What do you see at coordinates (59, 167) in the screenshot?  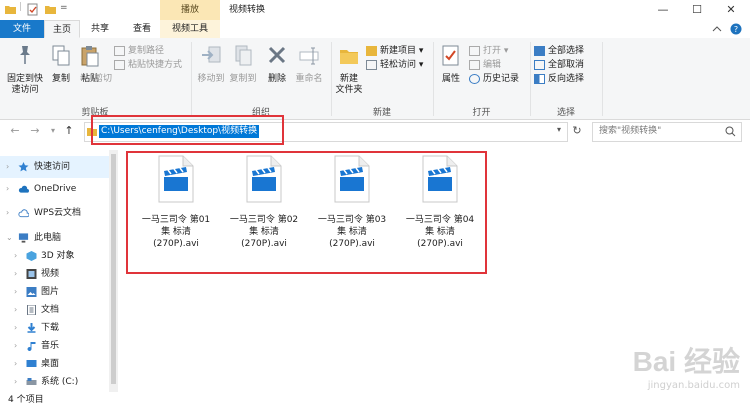 I see `nav-item-quick-access: › 快速访问` at bounding box center [59, 167].